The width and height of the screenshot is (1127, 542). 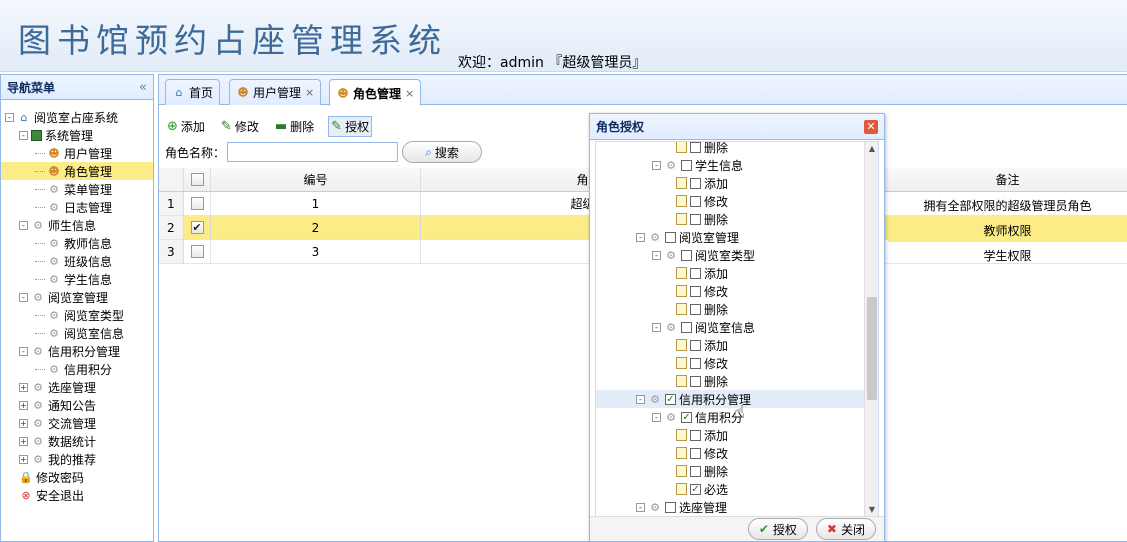 I want to click on permission-node: ✓ 必选, so click(x=730, y=489).